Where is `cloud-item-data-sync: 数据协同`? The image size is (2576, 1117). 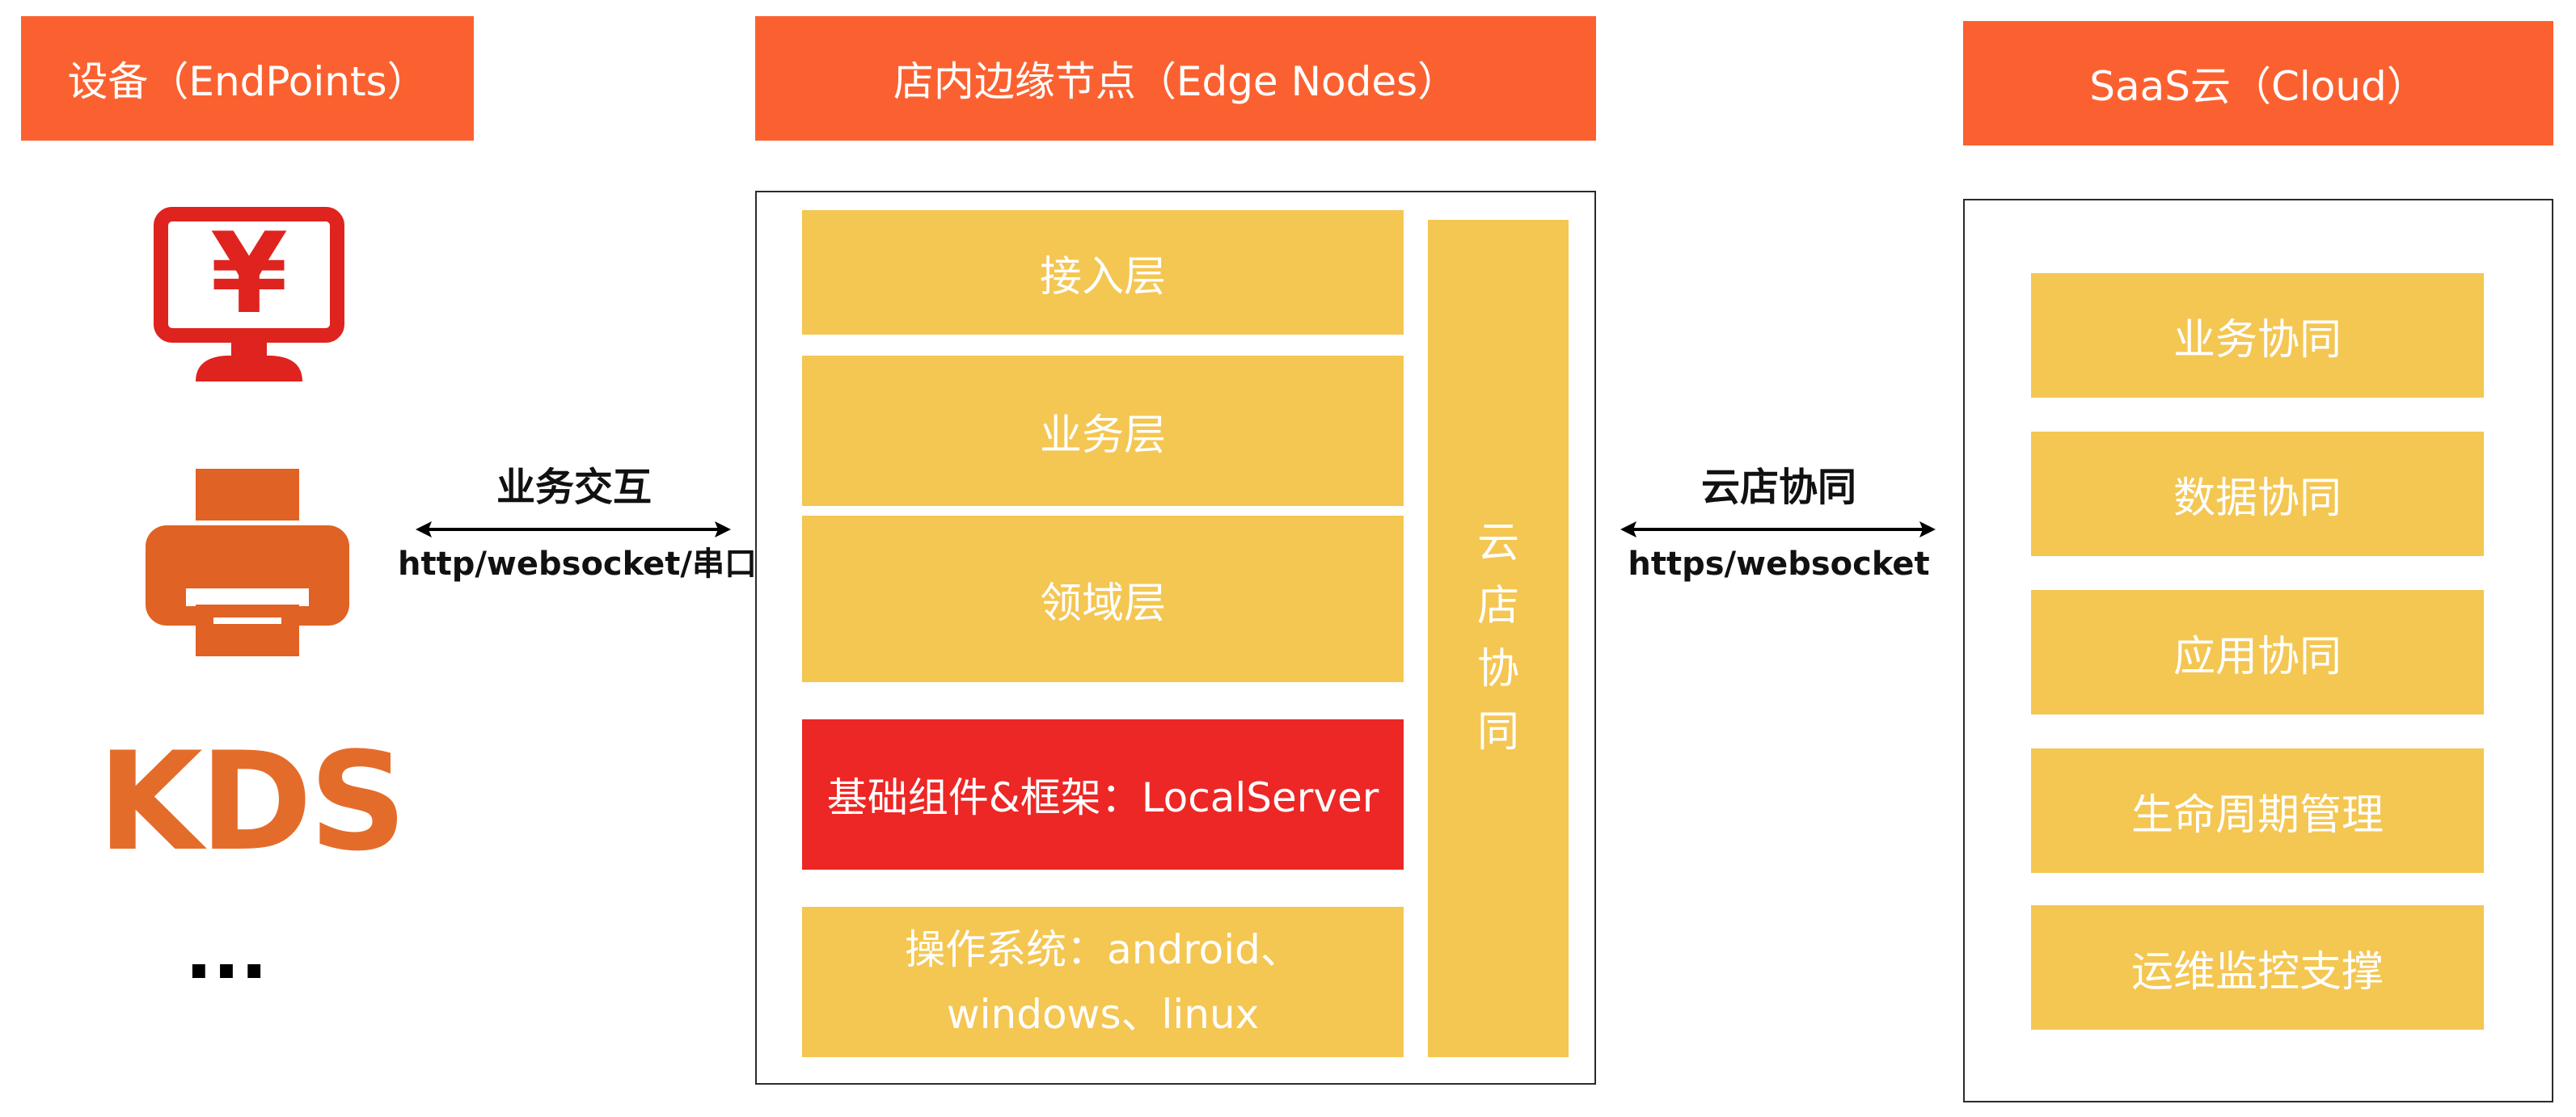
cloud-item-data-sync: 数据协同 is located at coordinates (2257, 494).